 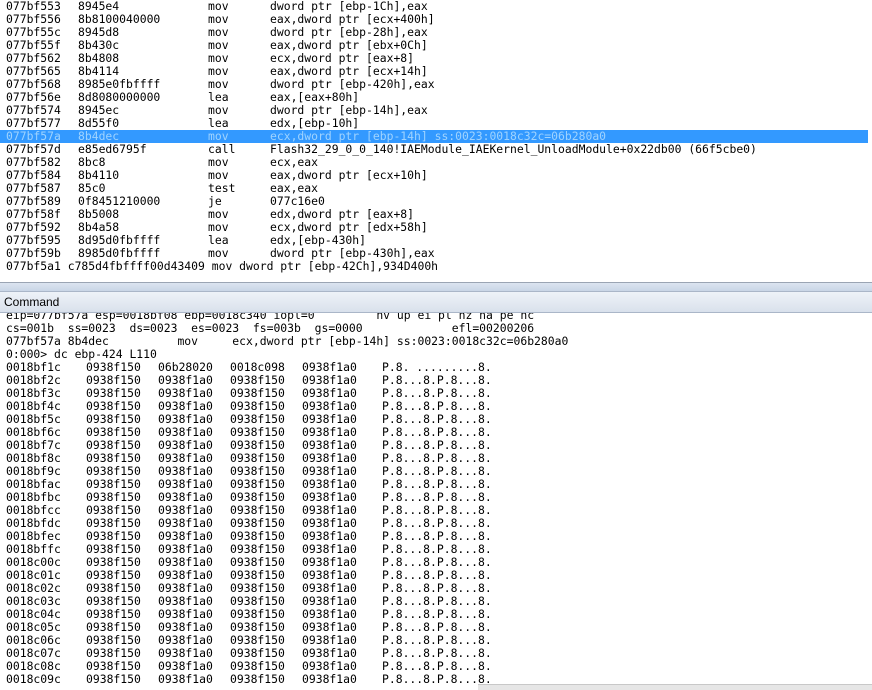 What do you see at coordinates (434, 97) in the screenshot?
I see `disassembly-row: 077bf56e 8d8080000000 lea eax,[eax+80h]` at bounding box center [434, 97].